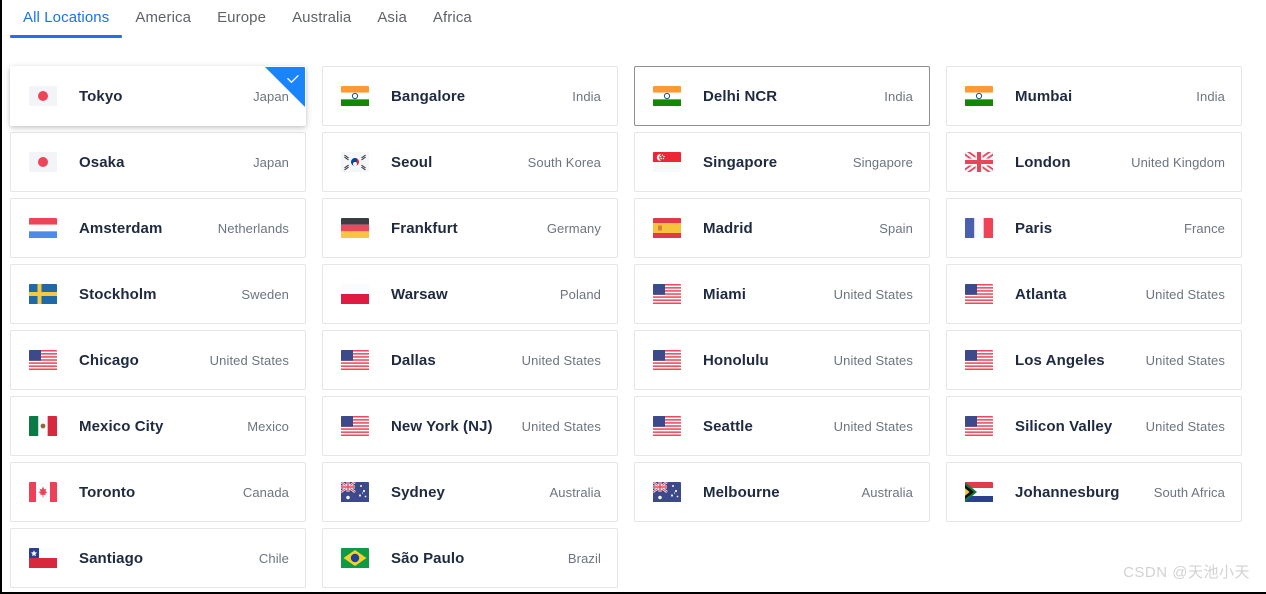 The width and height of the screenshot is (1266, 594). What do you see at coordinates (1094, 492) in the screenshot?
I see `location-card: Johannesburg South Africa` at bounding box center [1094, 492].